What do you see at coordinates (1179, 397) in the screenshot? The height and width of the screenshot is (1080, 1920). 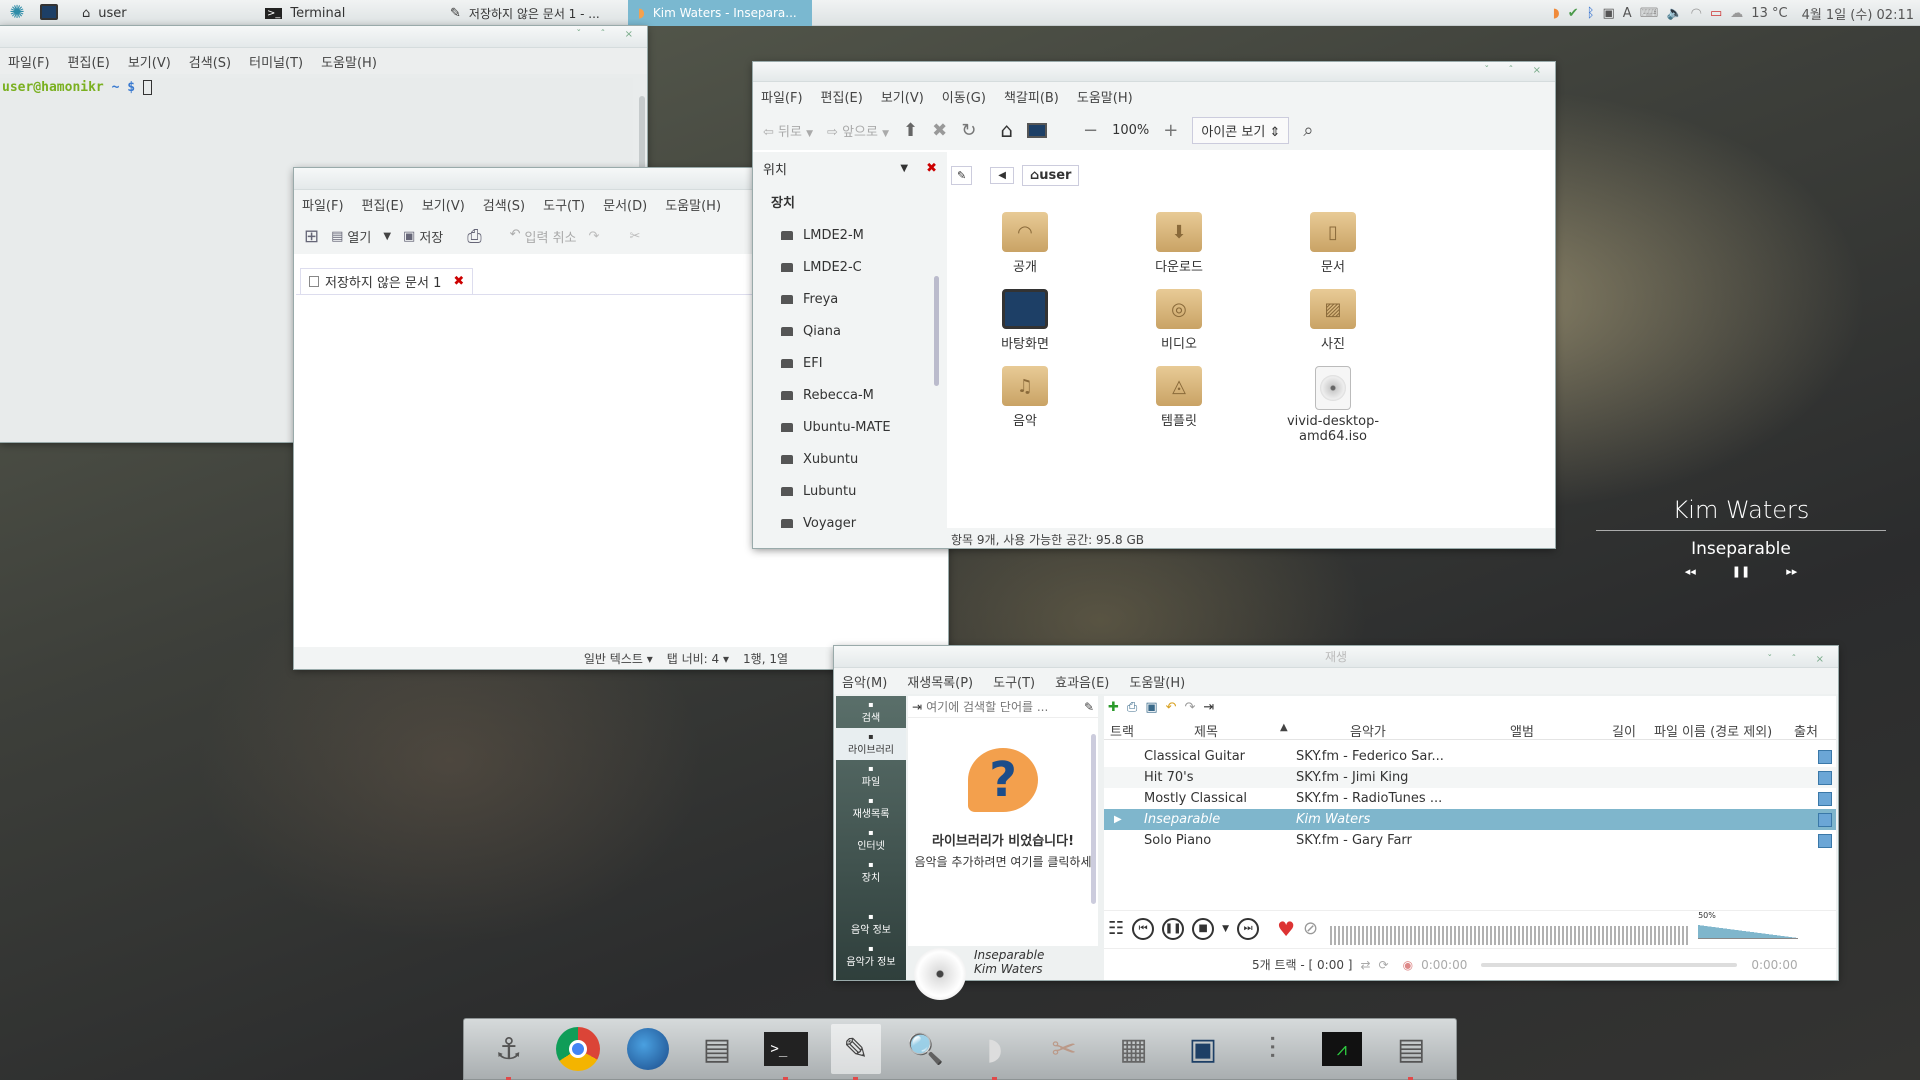 I see `file-item: ◬ 템플릿` at bounding box center [1179, 397].